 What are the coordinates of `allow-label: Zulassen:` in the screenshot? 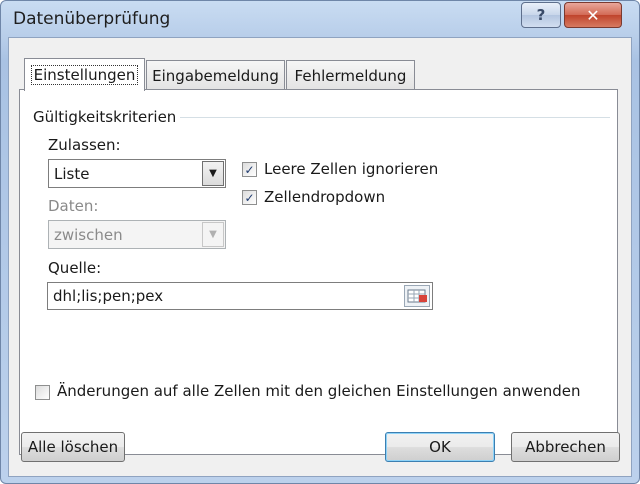 It's located at (84, 145).